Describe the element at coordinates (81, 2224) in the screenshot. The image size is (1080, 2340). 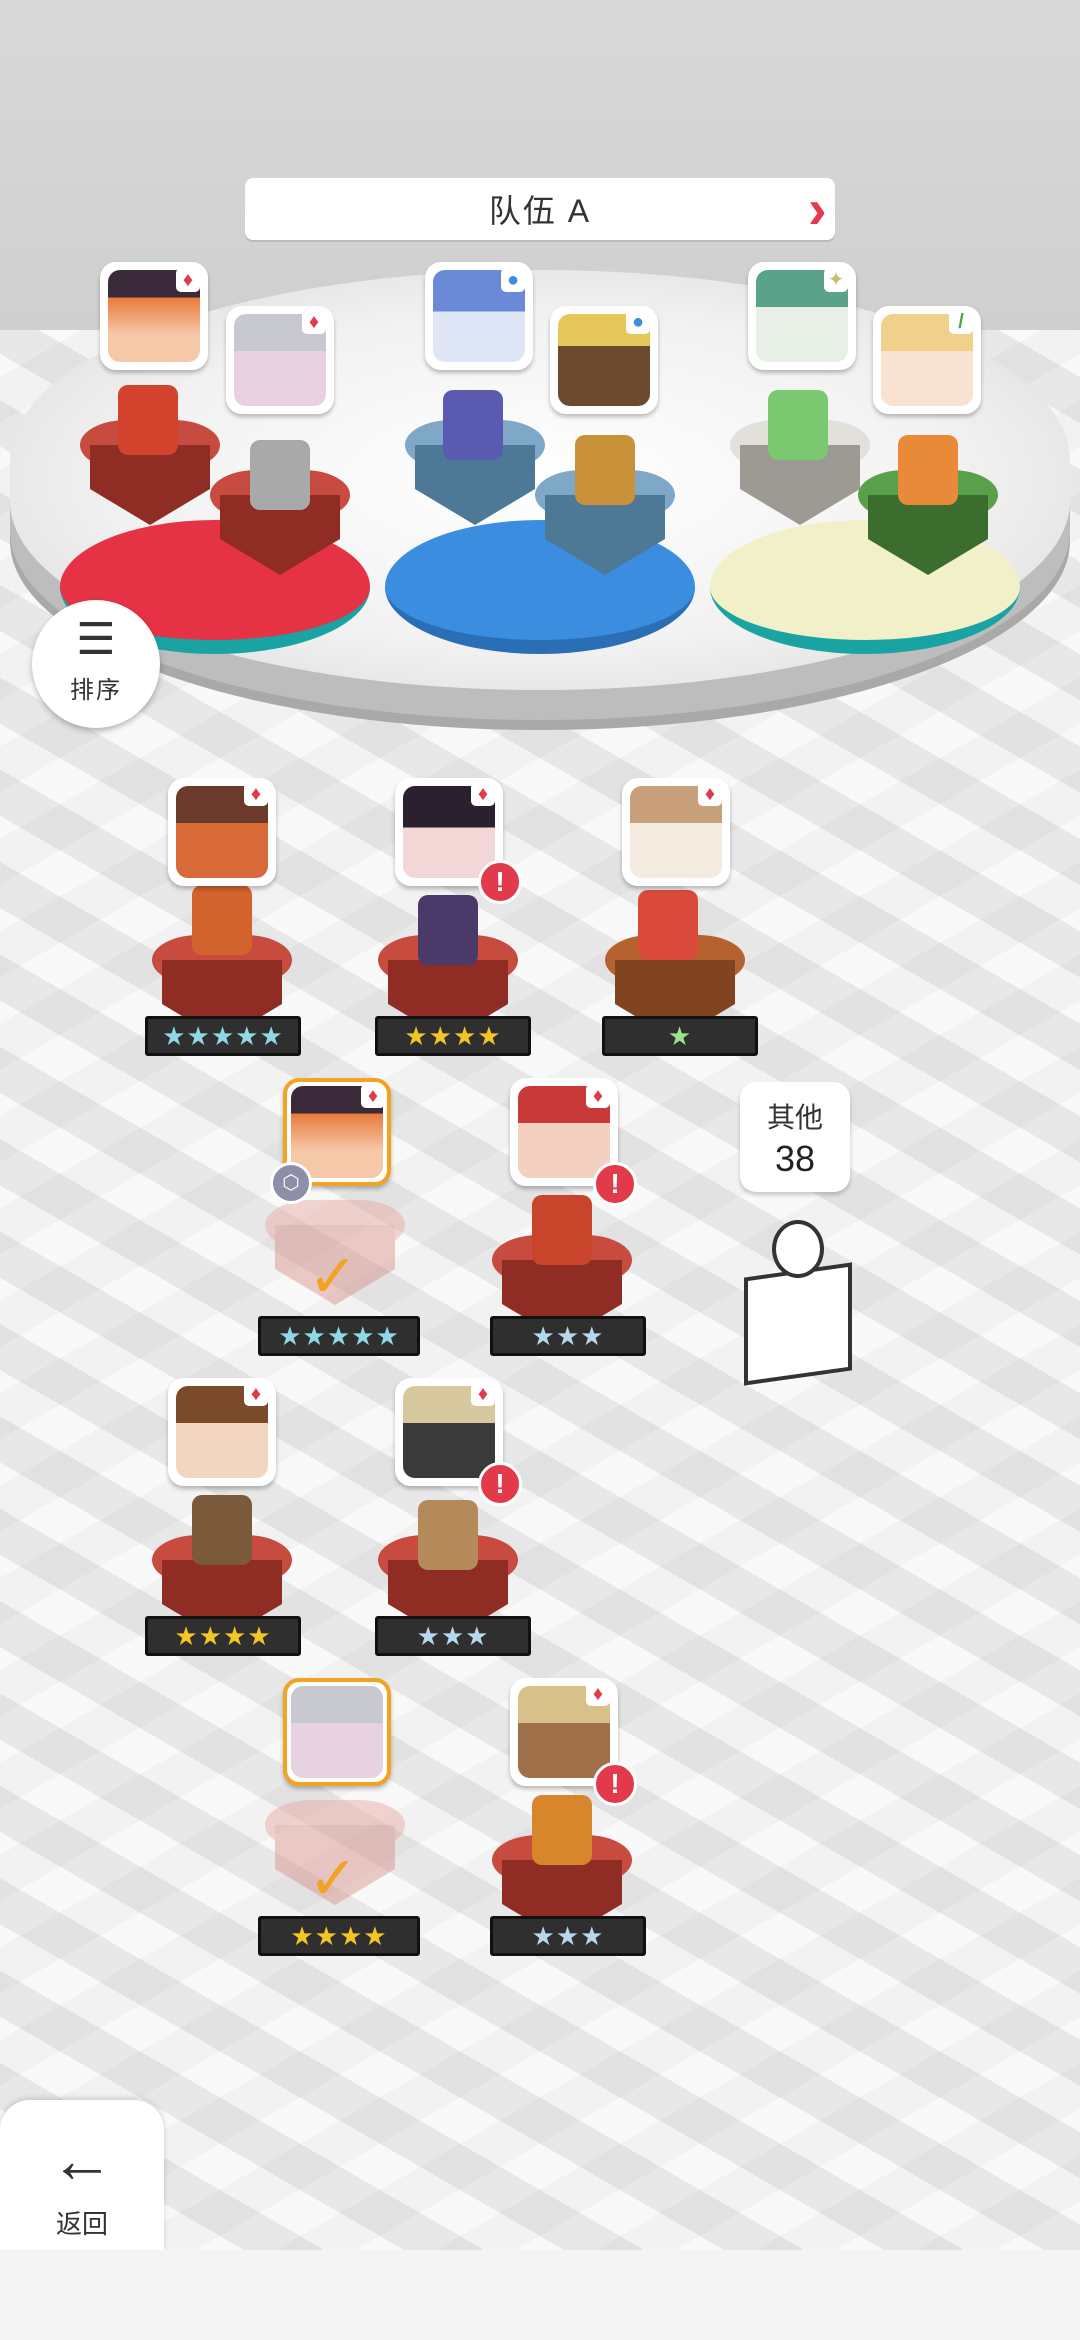
I see `back-label: 返回` at that location.